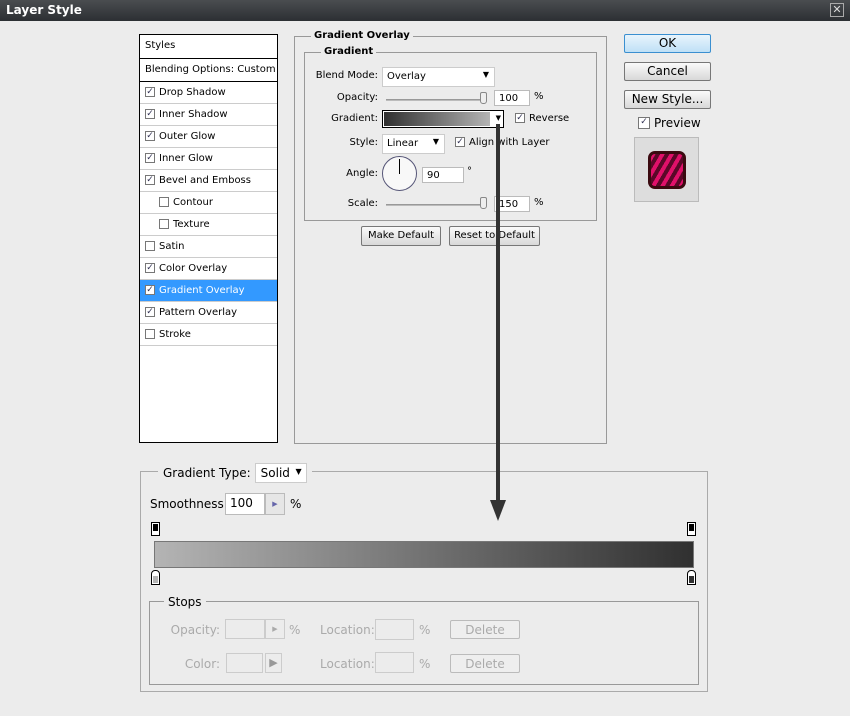  I want to click on smoothness-arrow-icon: ▶, so click(275, 504).